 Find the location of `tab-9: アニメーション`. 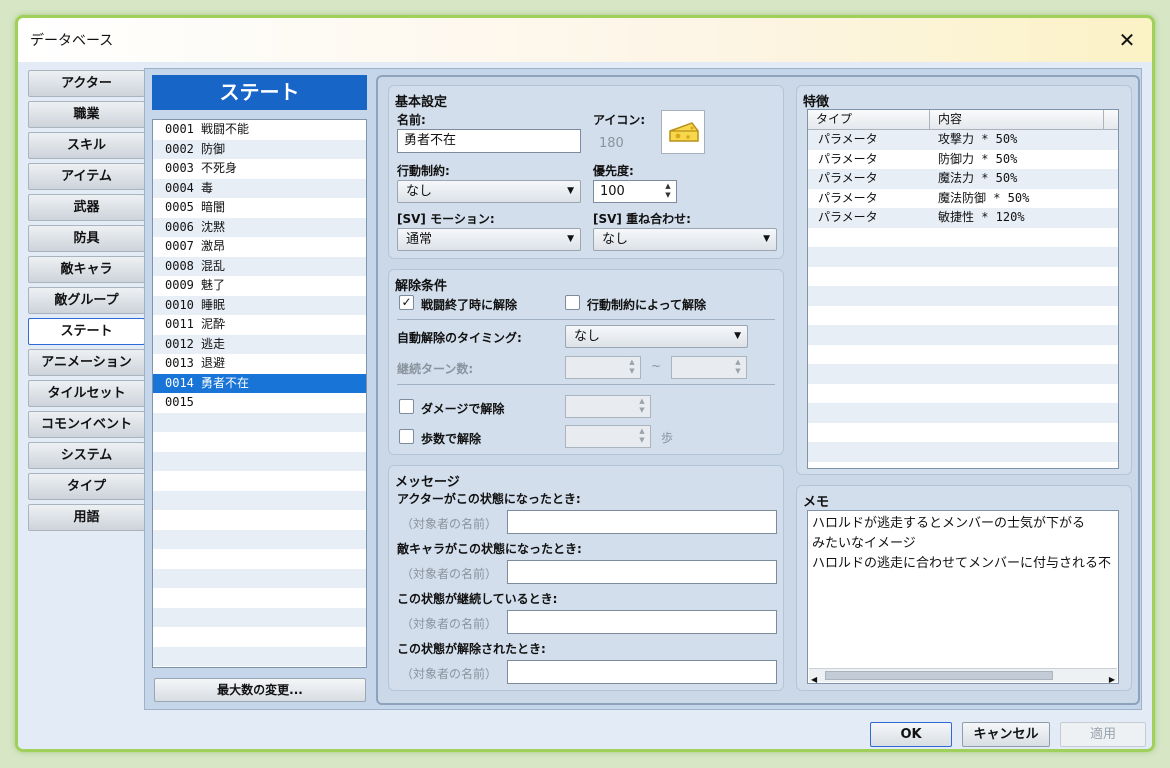

tab-9: アニメーション is located at coordinates (86, 362).